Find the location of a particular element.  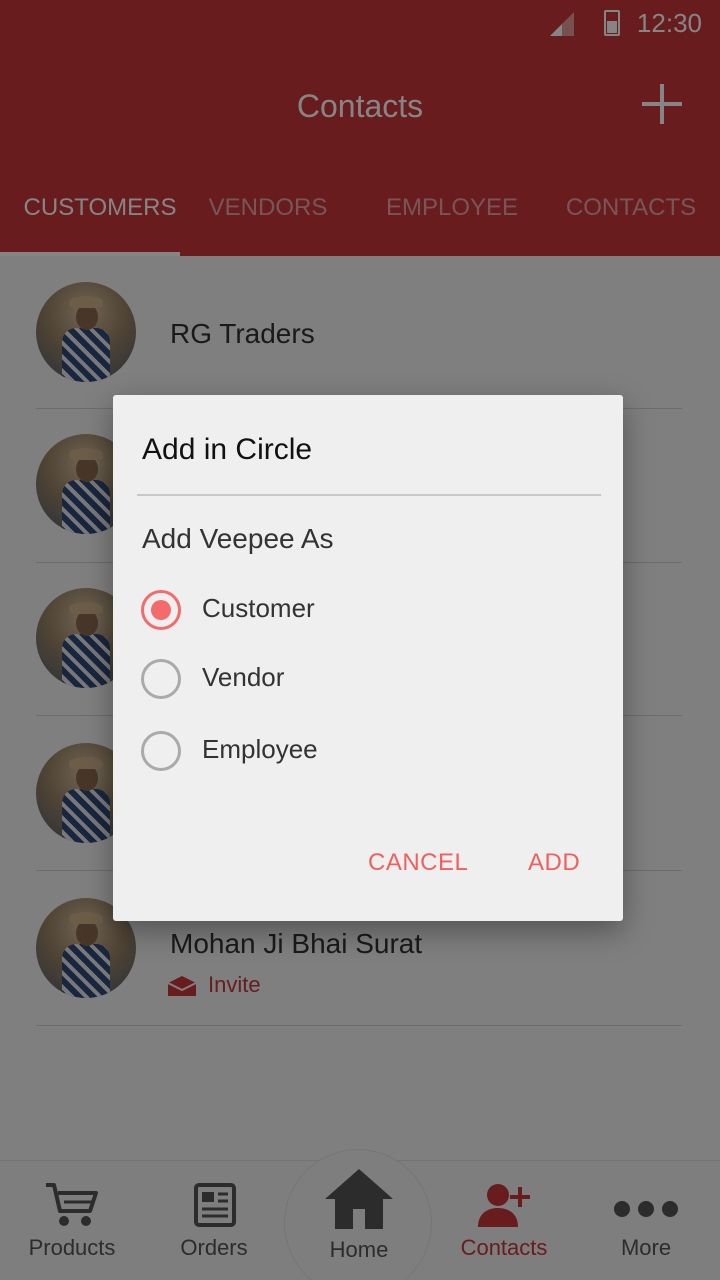

dialog-subtitle: Add Veepee As is located at coordinates (238, 538).